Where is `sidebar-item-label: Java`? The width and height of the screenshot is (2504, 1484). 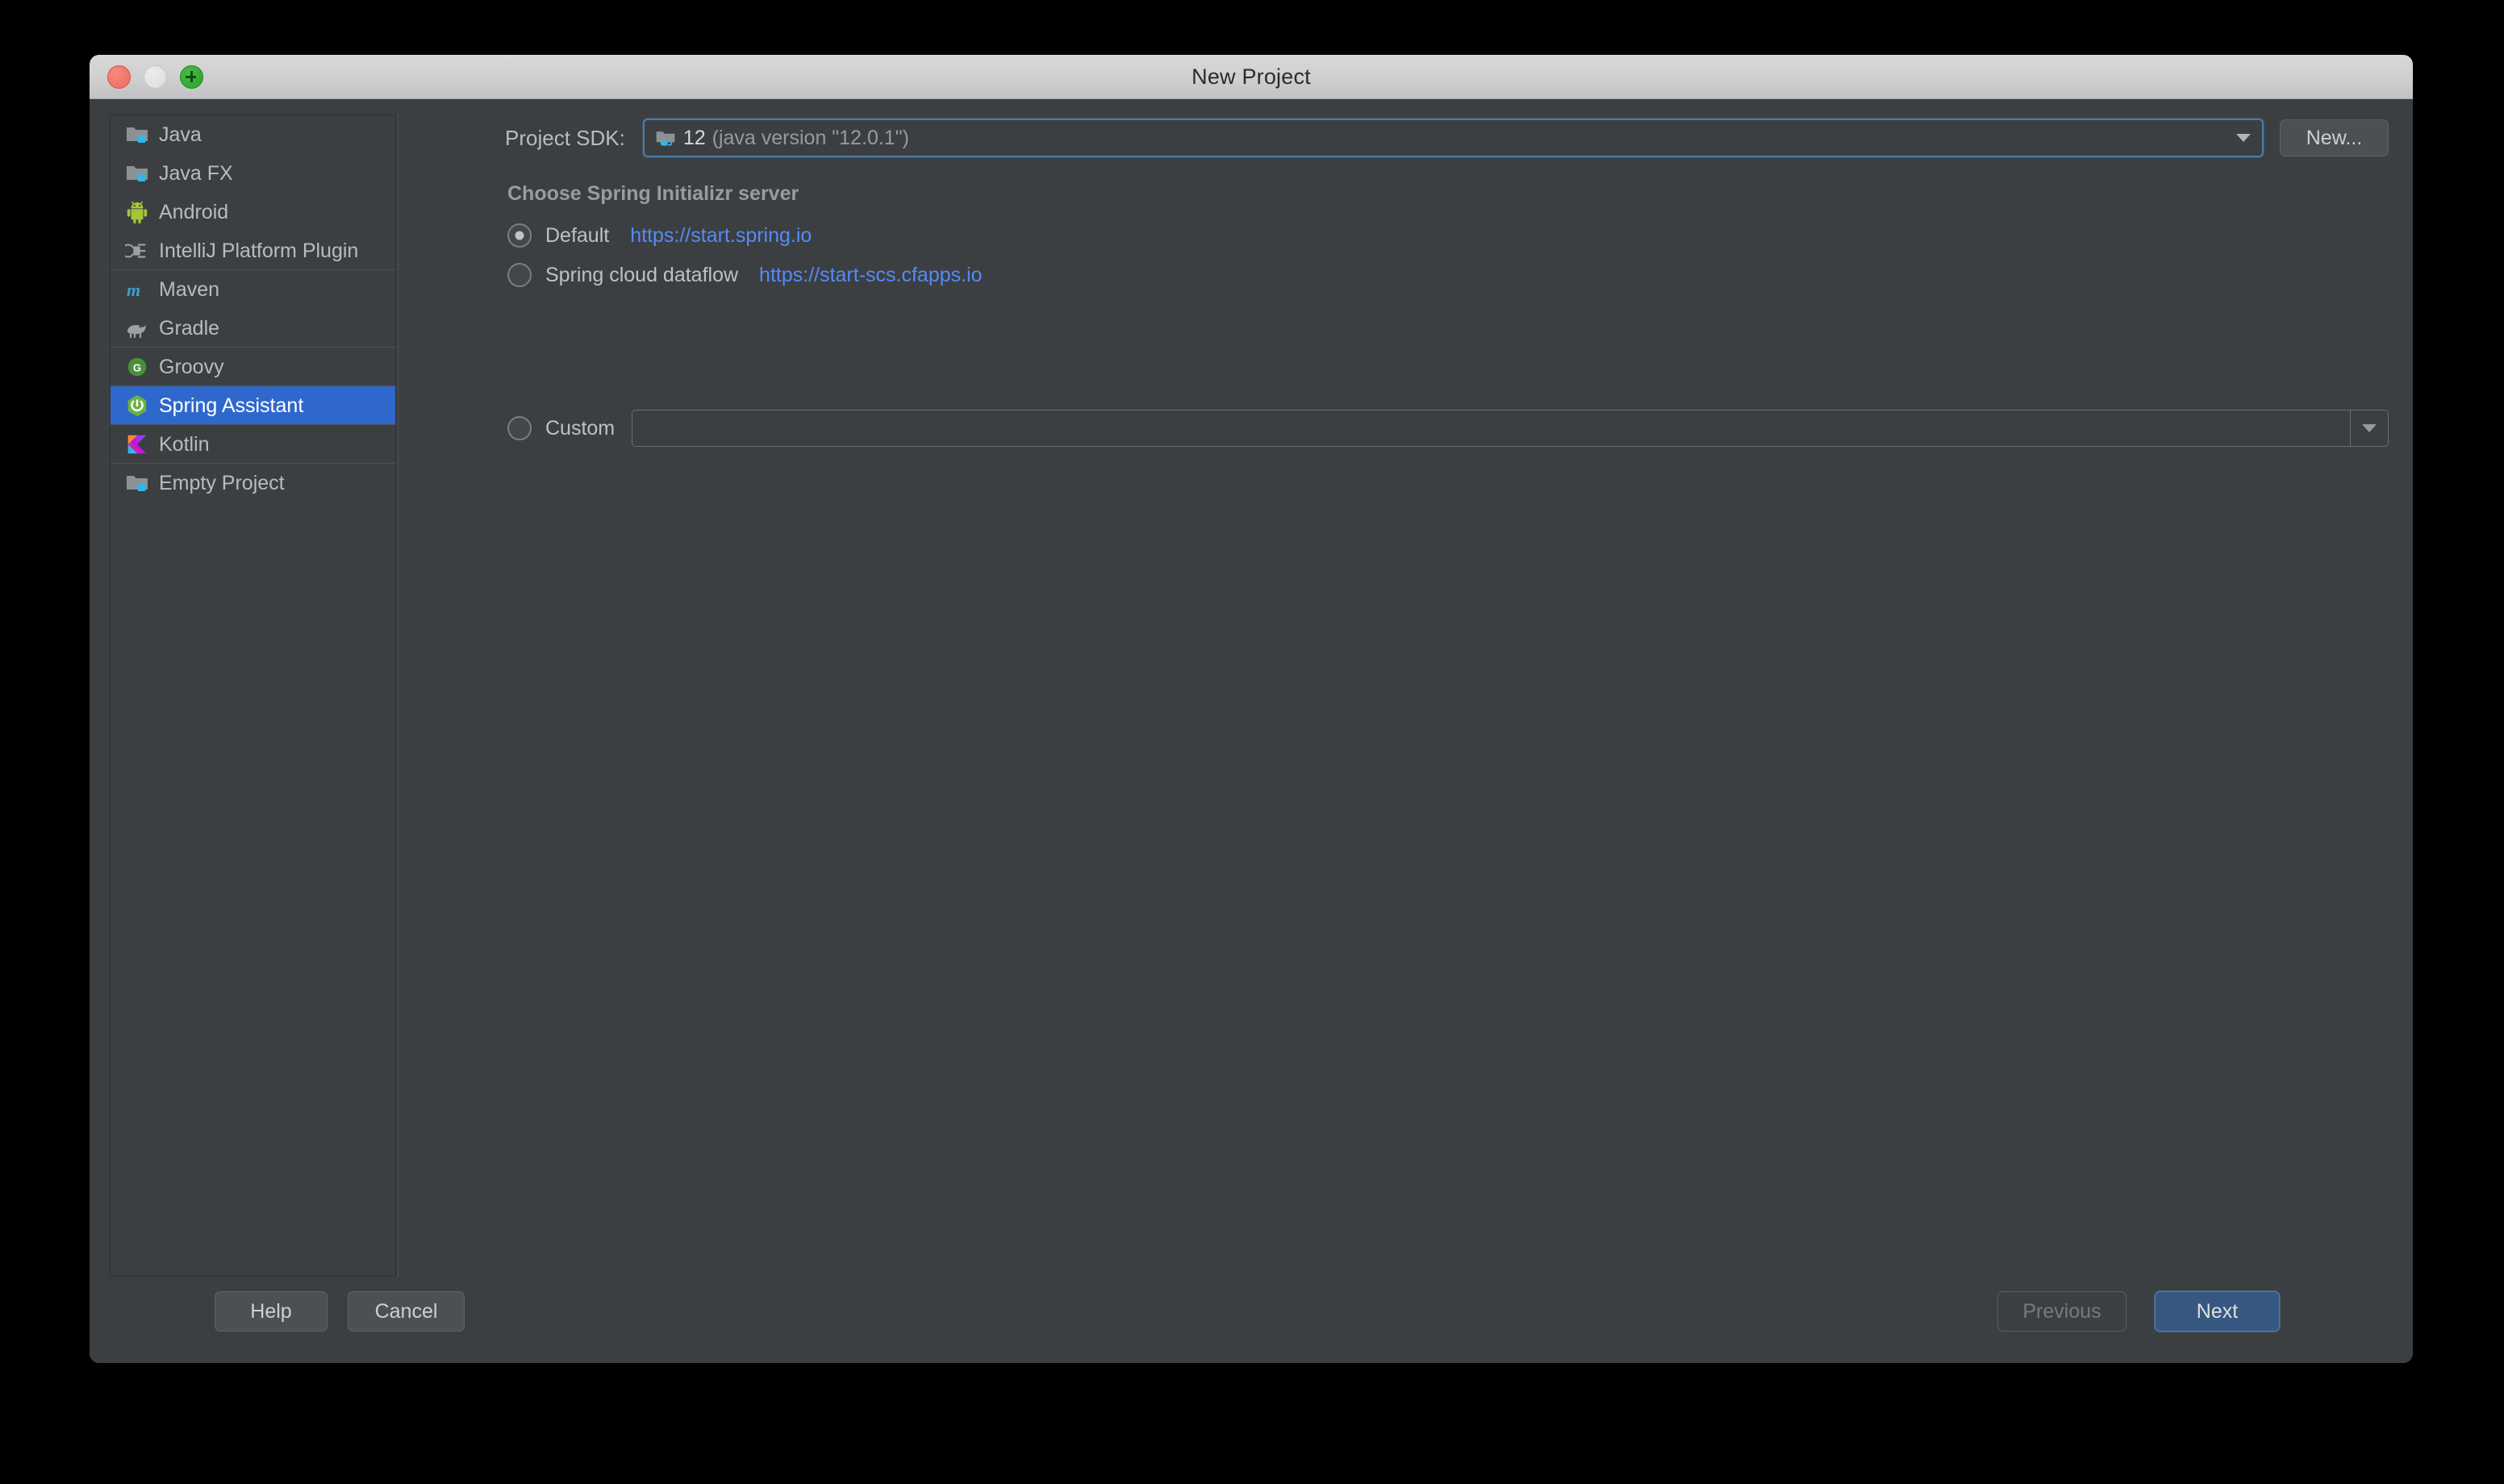
sidebar-item-label: Java is located at coordinates (180, 134).